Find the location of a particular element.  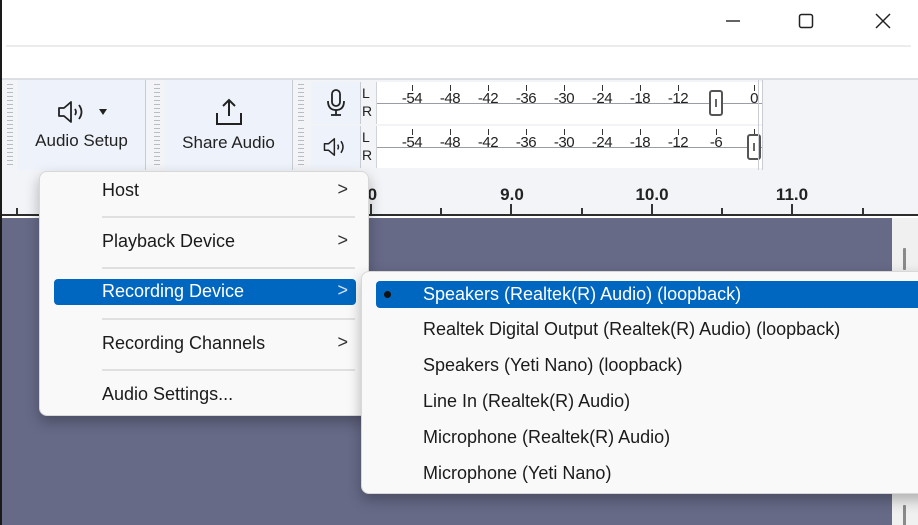

playback-meter-button is located at coordinates (336, 147).